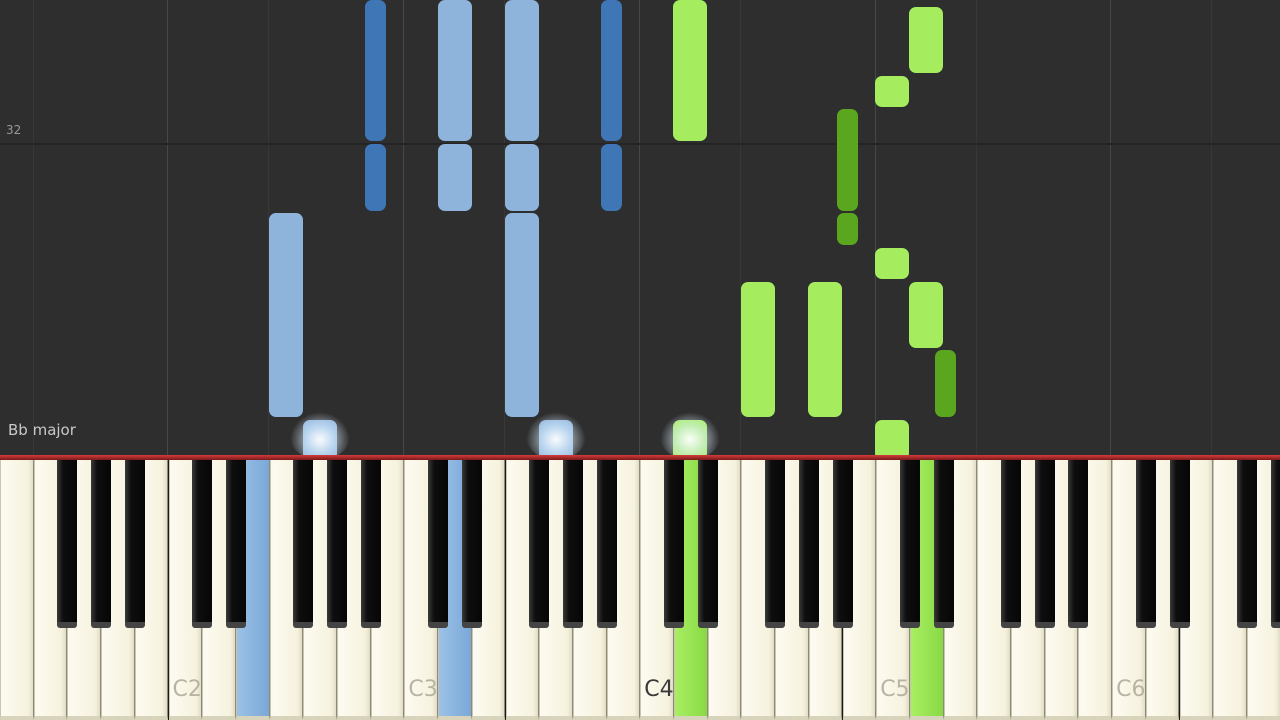 This screenshot has width=1280, height=720. I want to click on black-key-D#2, so click(235, 544).